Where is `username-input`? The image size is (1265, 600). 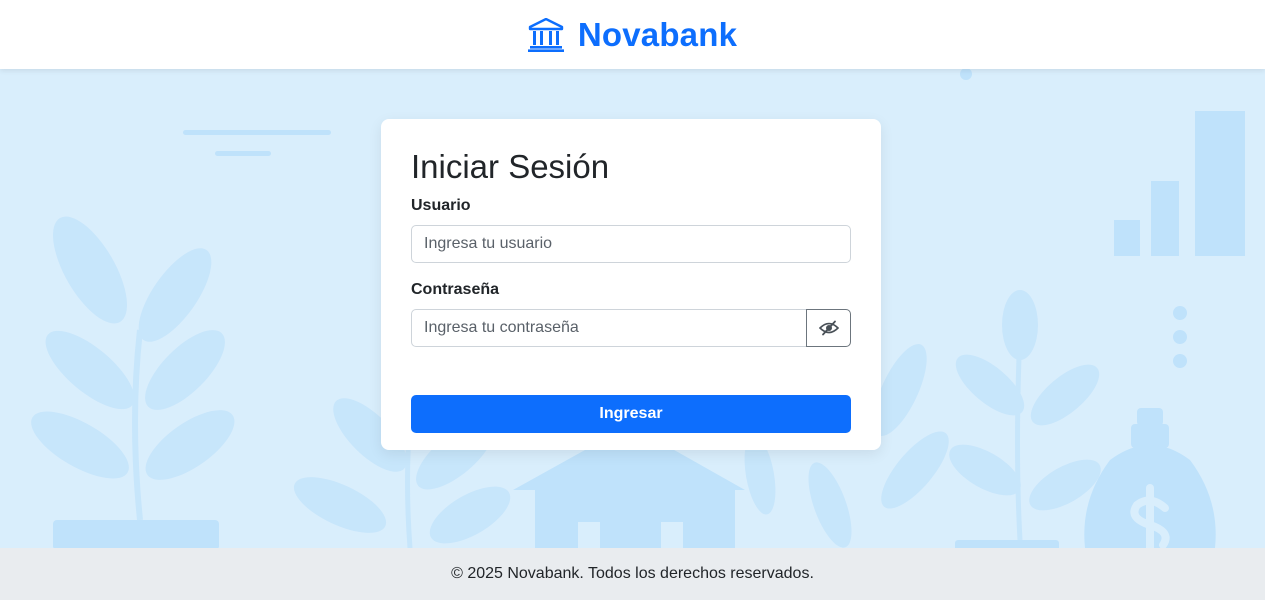 username-input is located at coordinates (631, 244).